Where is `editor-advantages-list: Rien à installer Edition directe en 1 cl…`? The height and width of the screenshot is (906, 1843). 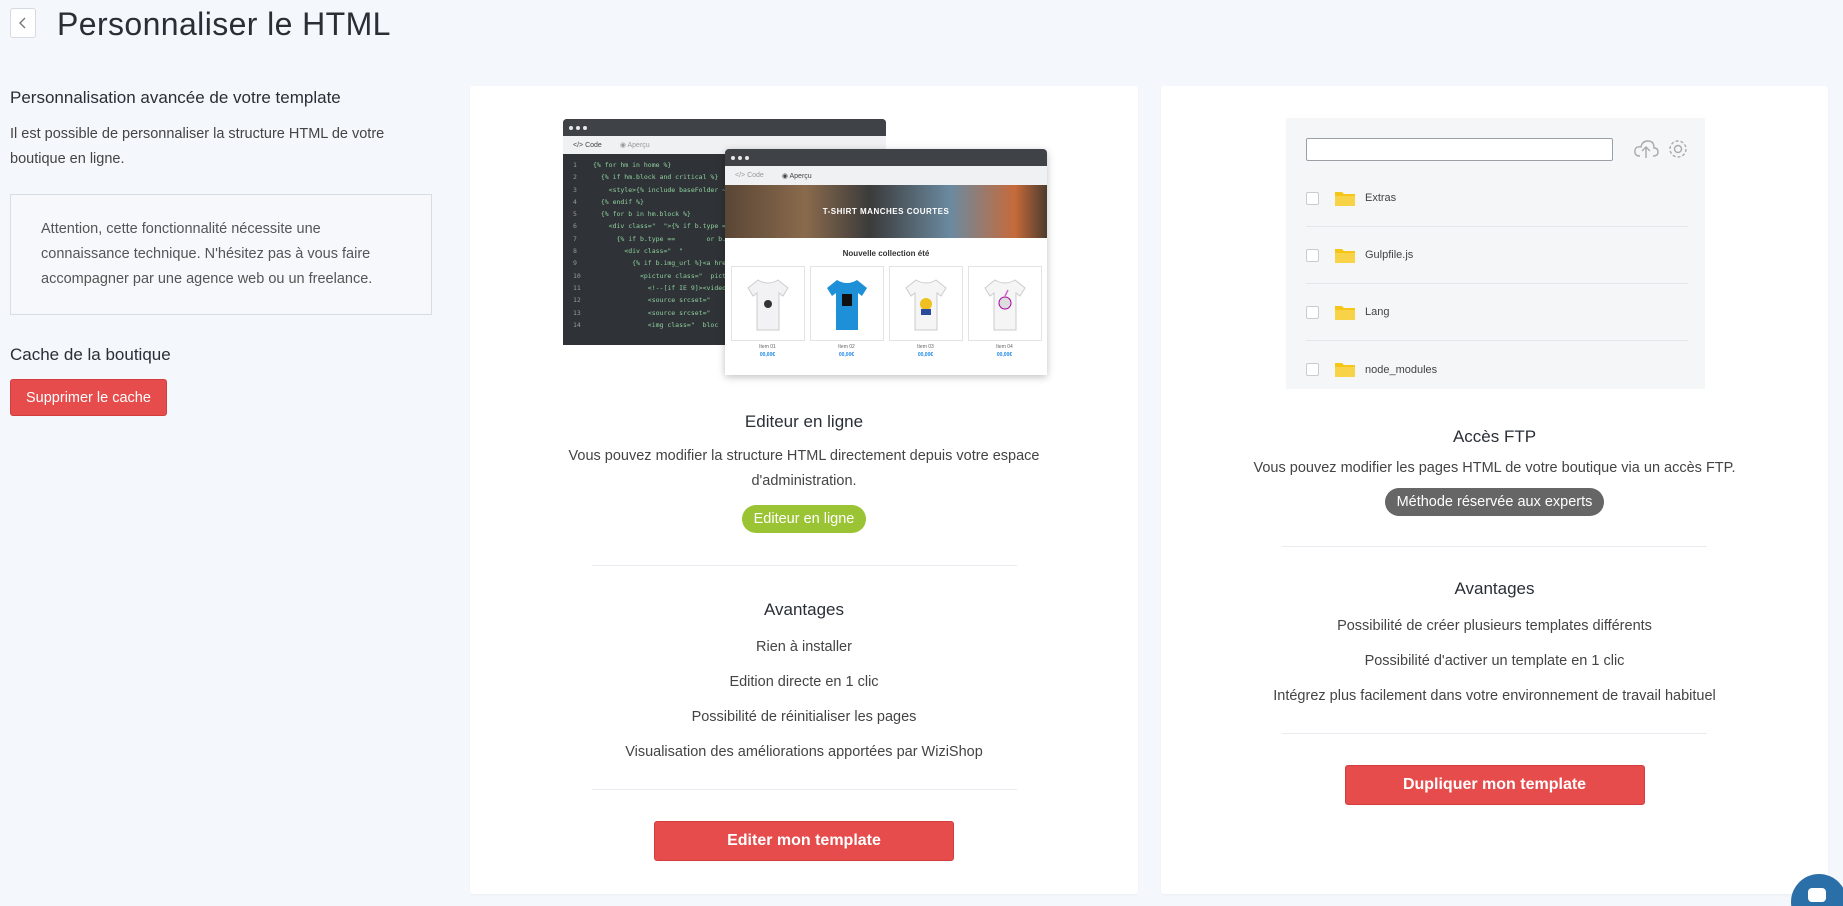
editor-advantages-list: Rien à installer Edition directe en 1 cl… is located at coordinates (804, 700).